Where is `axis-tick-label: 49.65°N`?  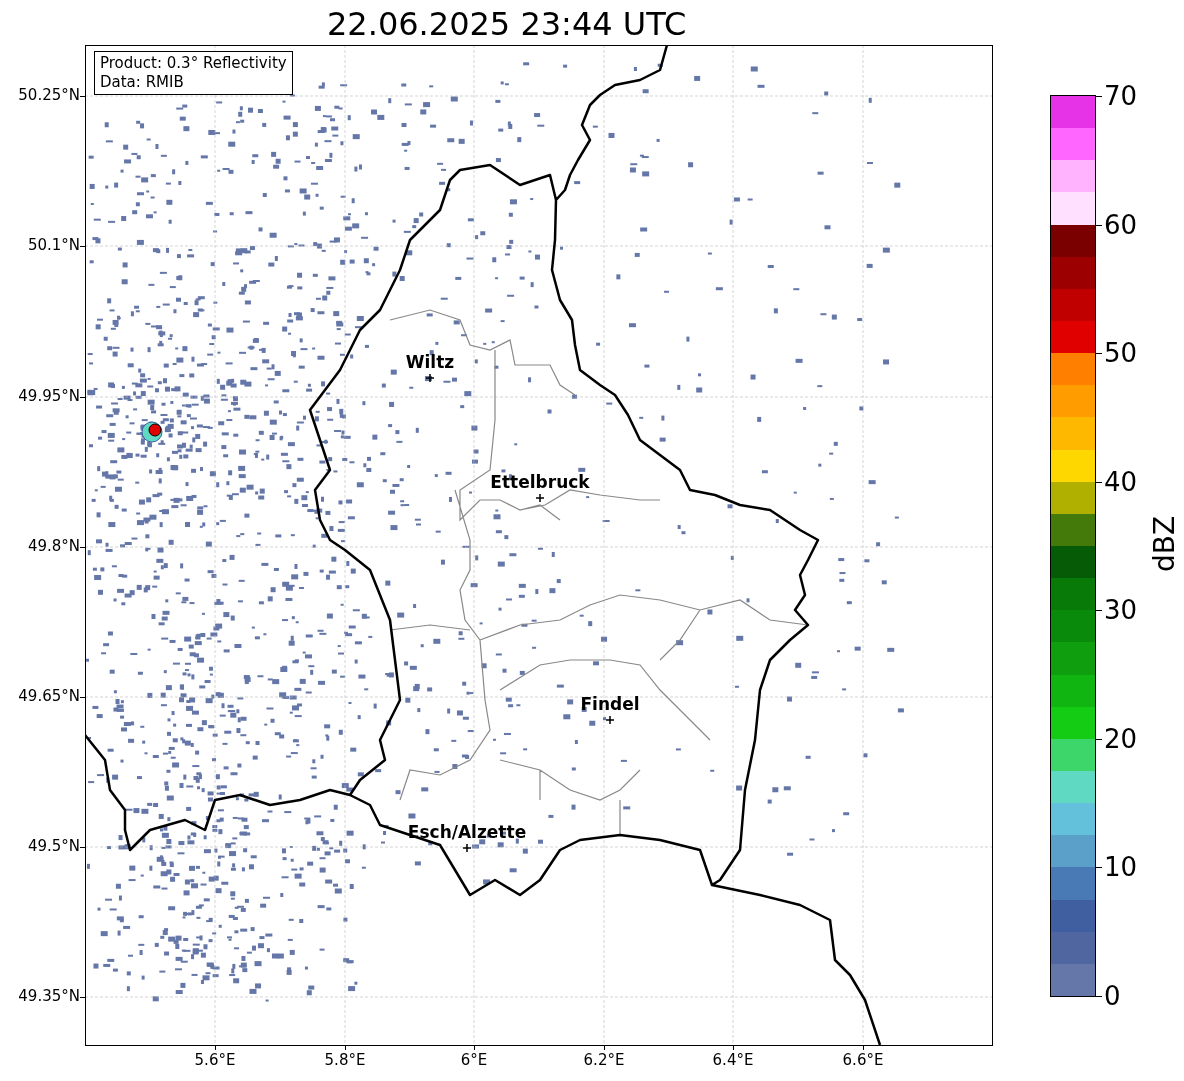 axis-tick-label: 49.65°N is located at coordinates (48, 696).